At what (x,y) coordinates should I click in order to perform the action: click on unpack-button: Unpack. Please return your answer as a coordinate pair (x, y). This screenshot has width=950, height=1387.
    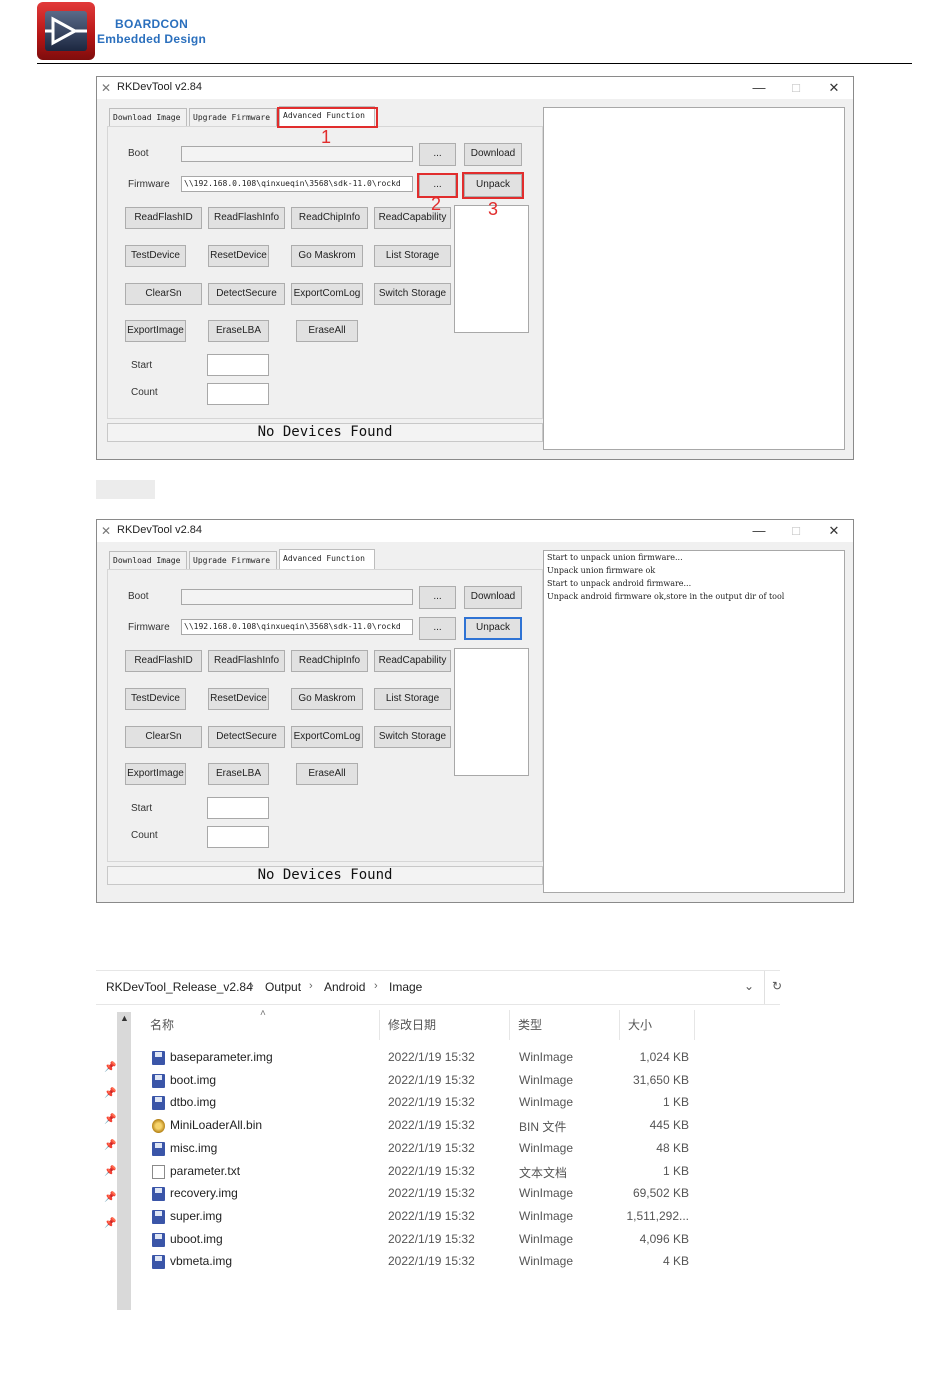
    Looking at the image, I should click on (493, 628).